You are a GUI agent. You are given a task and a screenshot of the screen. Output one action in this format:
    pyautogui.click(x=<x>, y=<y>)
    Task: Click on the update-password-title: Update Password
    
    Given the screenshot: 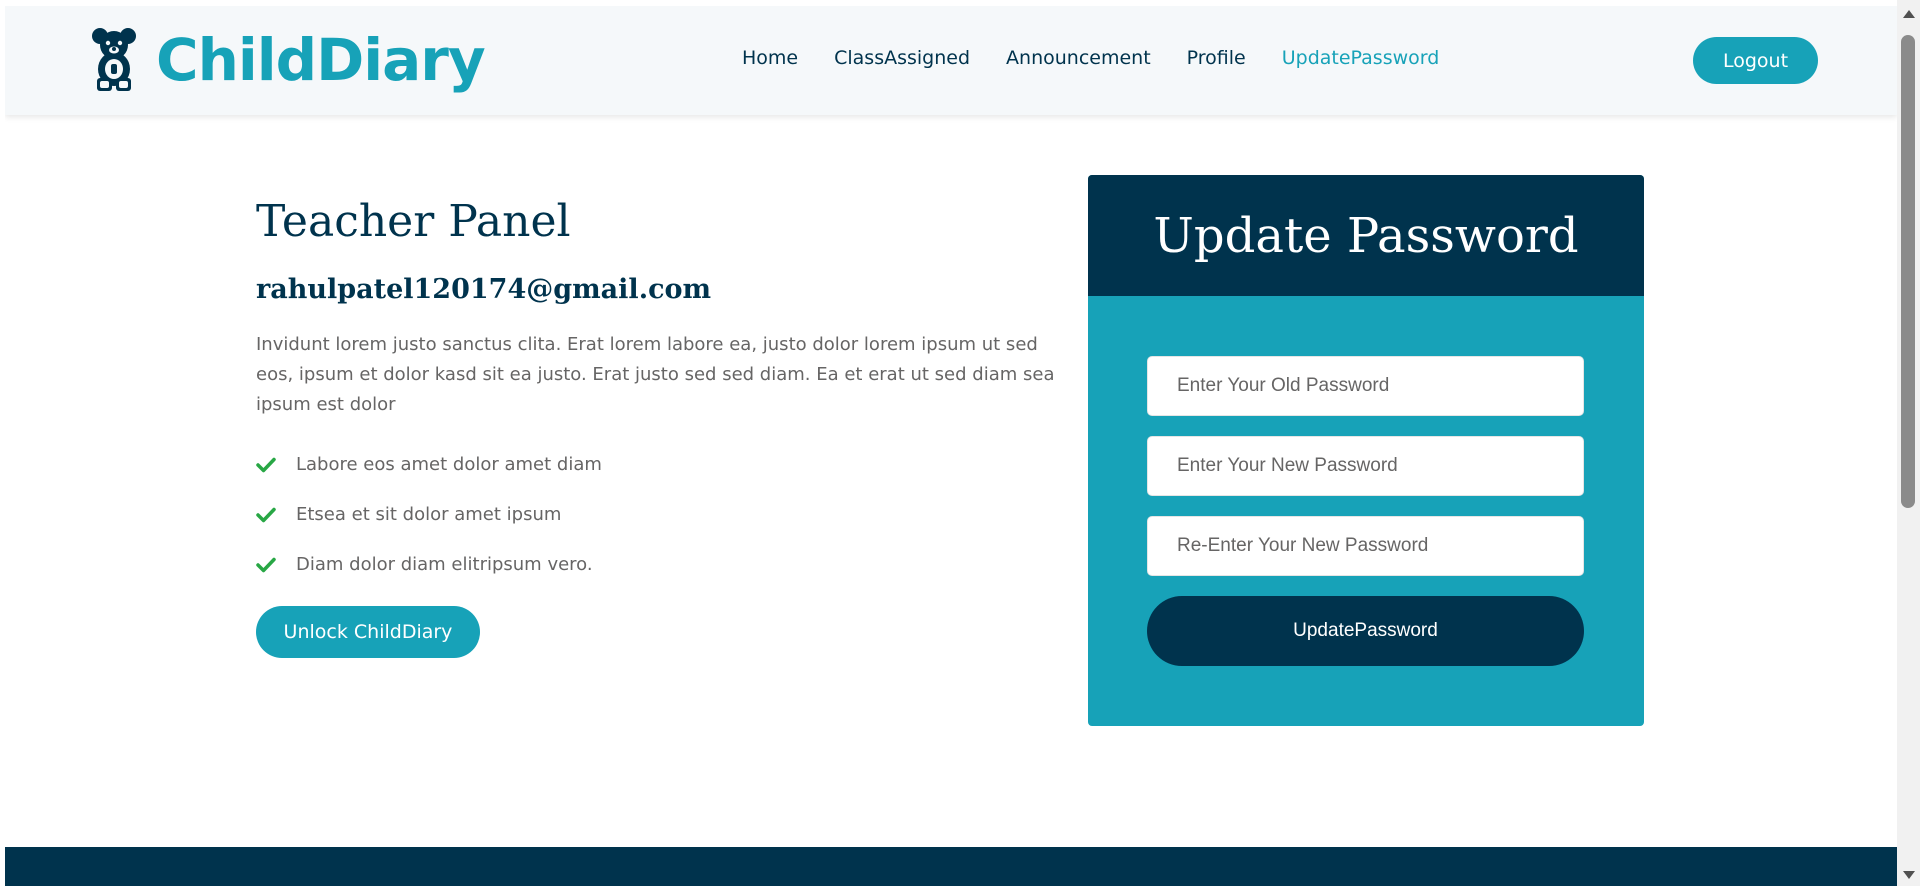 What is the action you would take?
    pyautogui.click(x=1366, y=235)
    